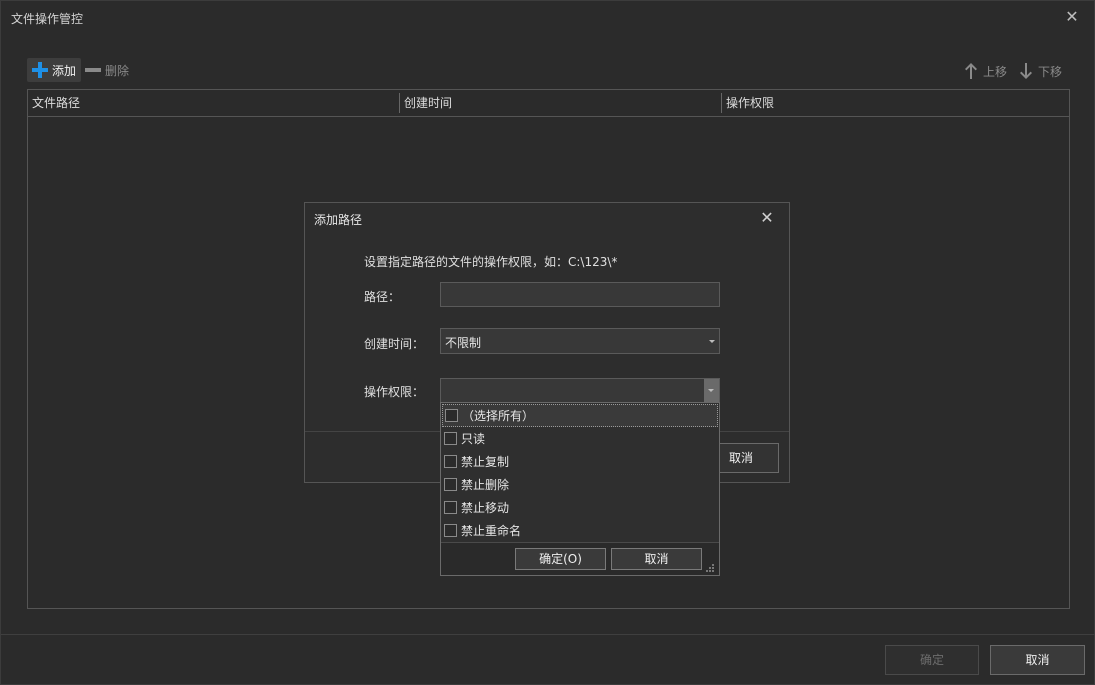 This screenshot has height=685, width=1095. What do you see at coordinates (394, 344) in the screenshot?
I see `created-time-label: 创建时间：` at bounding box center [394, 344].